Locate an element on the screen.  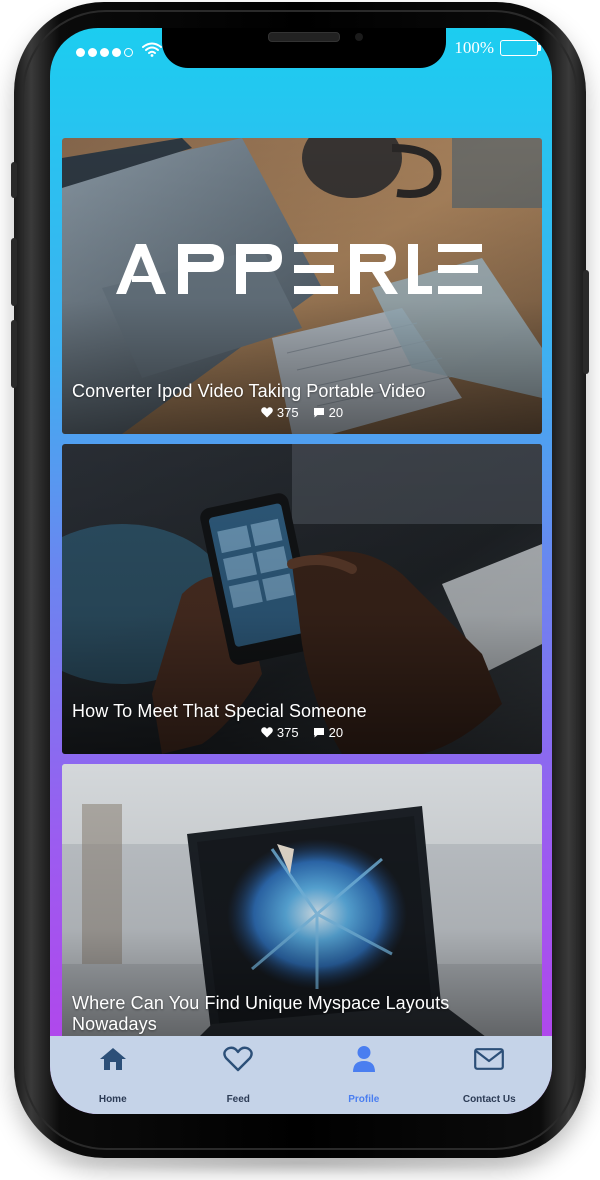
front-camera is located at coordinates (359, 37).